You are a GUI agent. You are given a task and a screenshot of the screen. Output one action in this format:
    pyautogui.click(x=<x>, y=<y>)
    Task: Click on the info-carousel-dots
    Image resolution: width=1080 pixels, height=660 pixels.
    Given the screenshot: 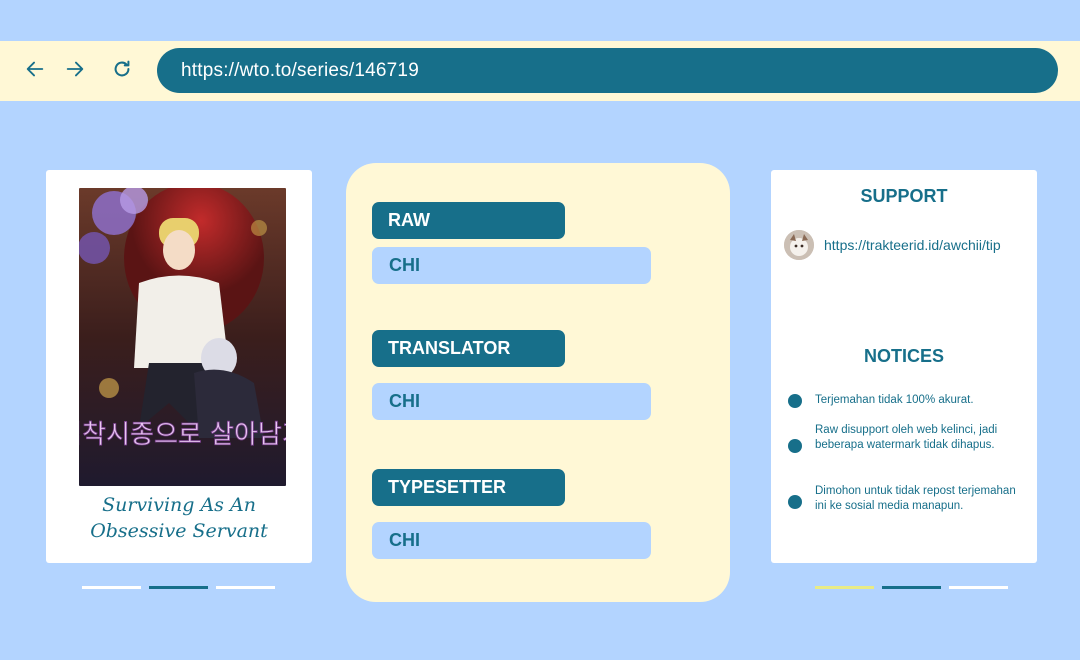 What is the action you would take?
    pyautogui.click(x=911, y=588)
    